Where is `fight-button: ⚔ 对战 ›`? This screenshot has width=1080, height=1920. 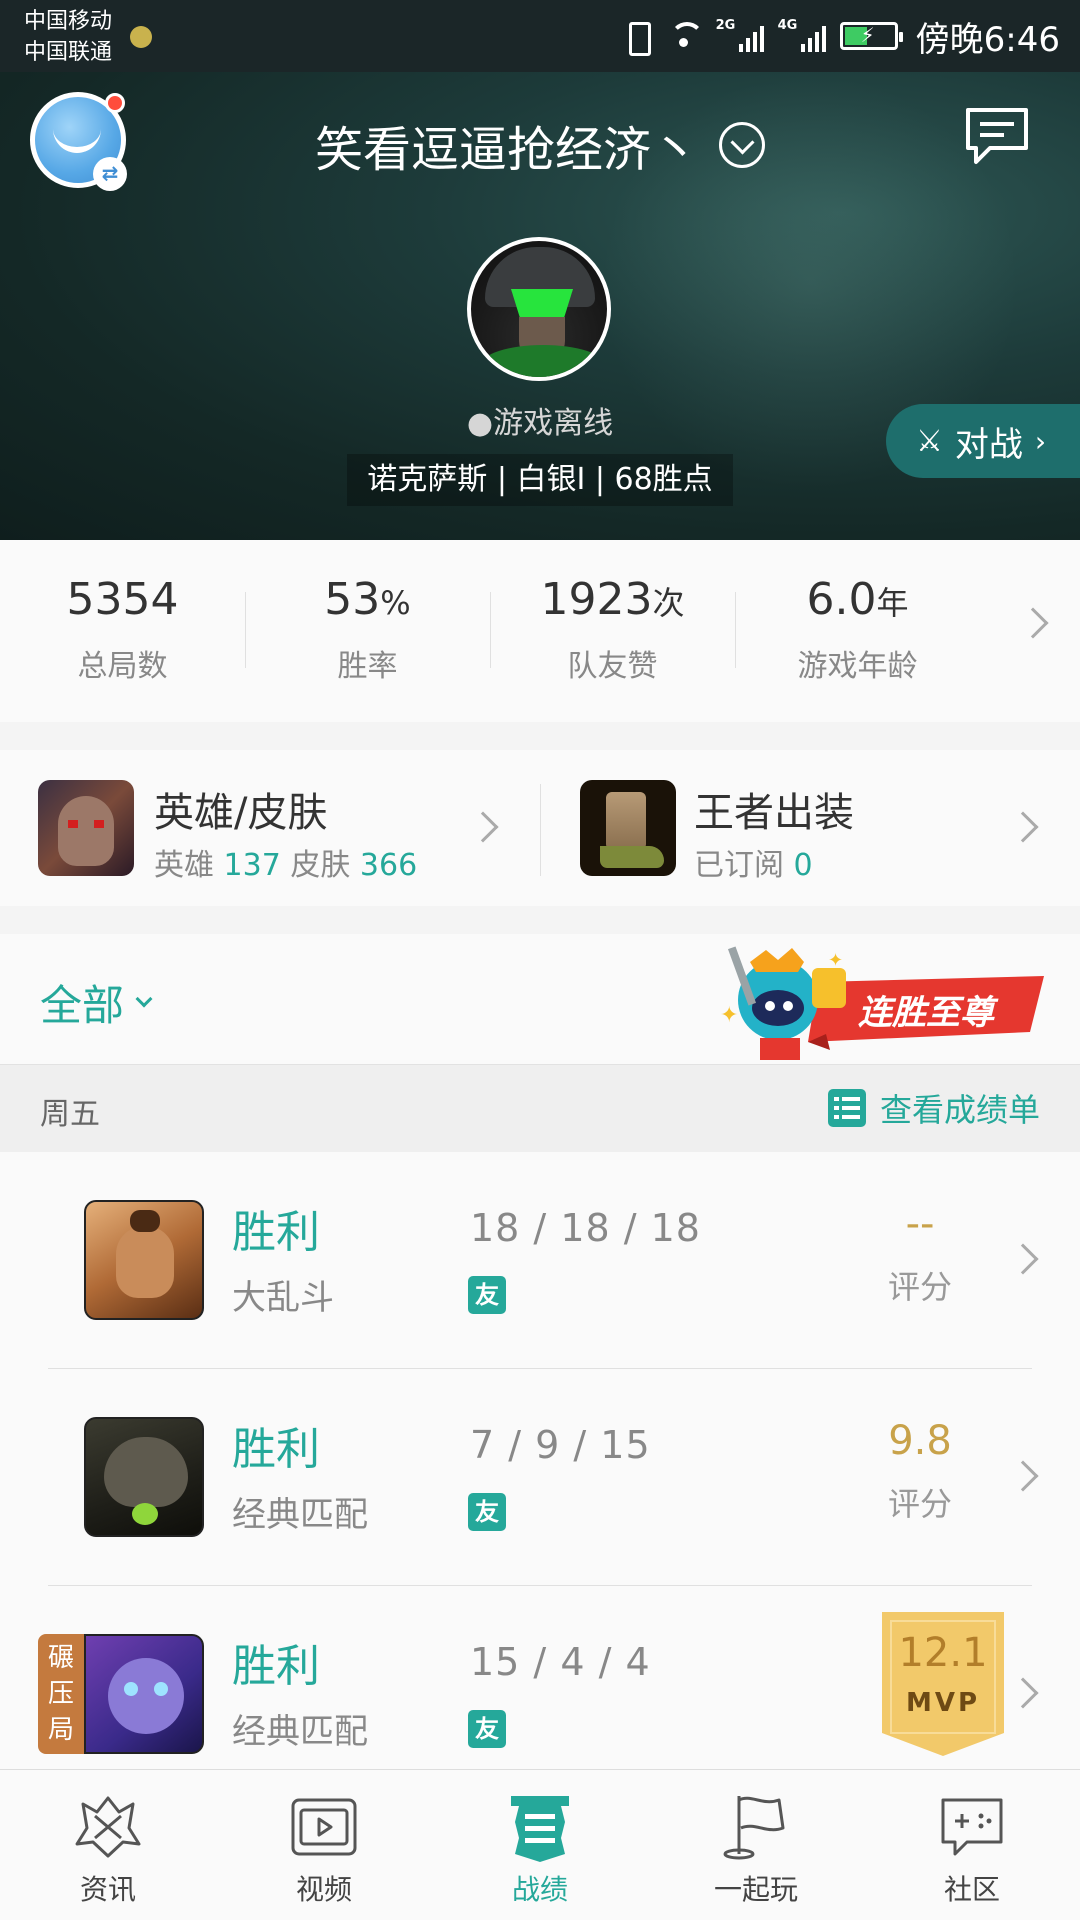
fight-button: ⚔ 对战 › is located at coordinates (983, 441).